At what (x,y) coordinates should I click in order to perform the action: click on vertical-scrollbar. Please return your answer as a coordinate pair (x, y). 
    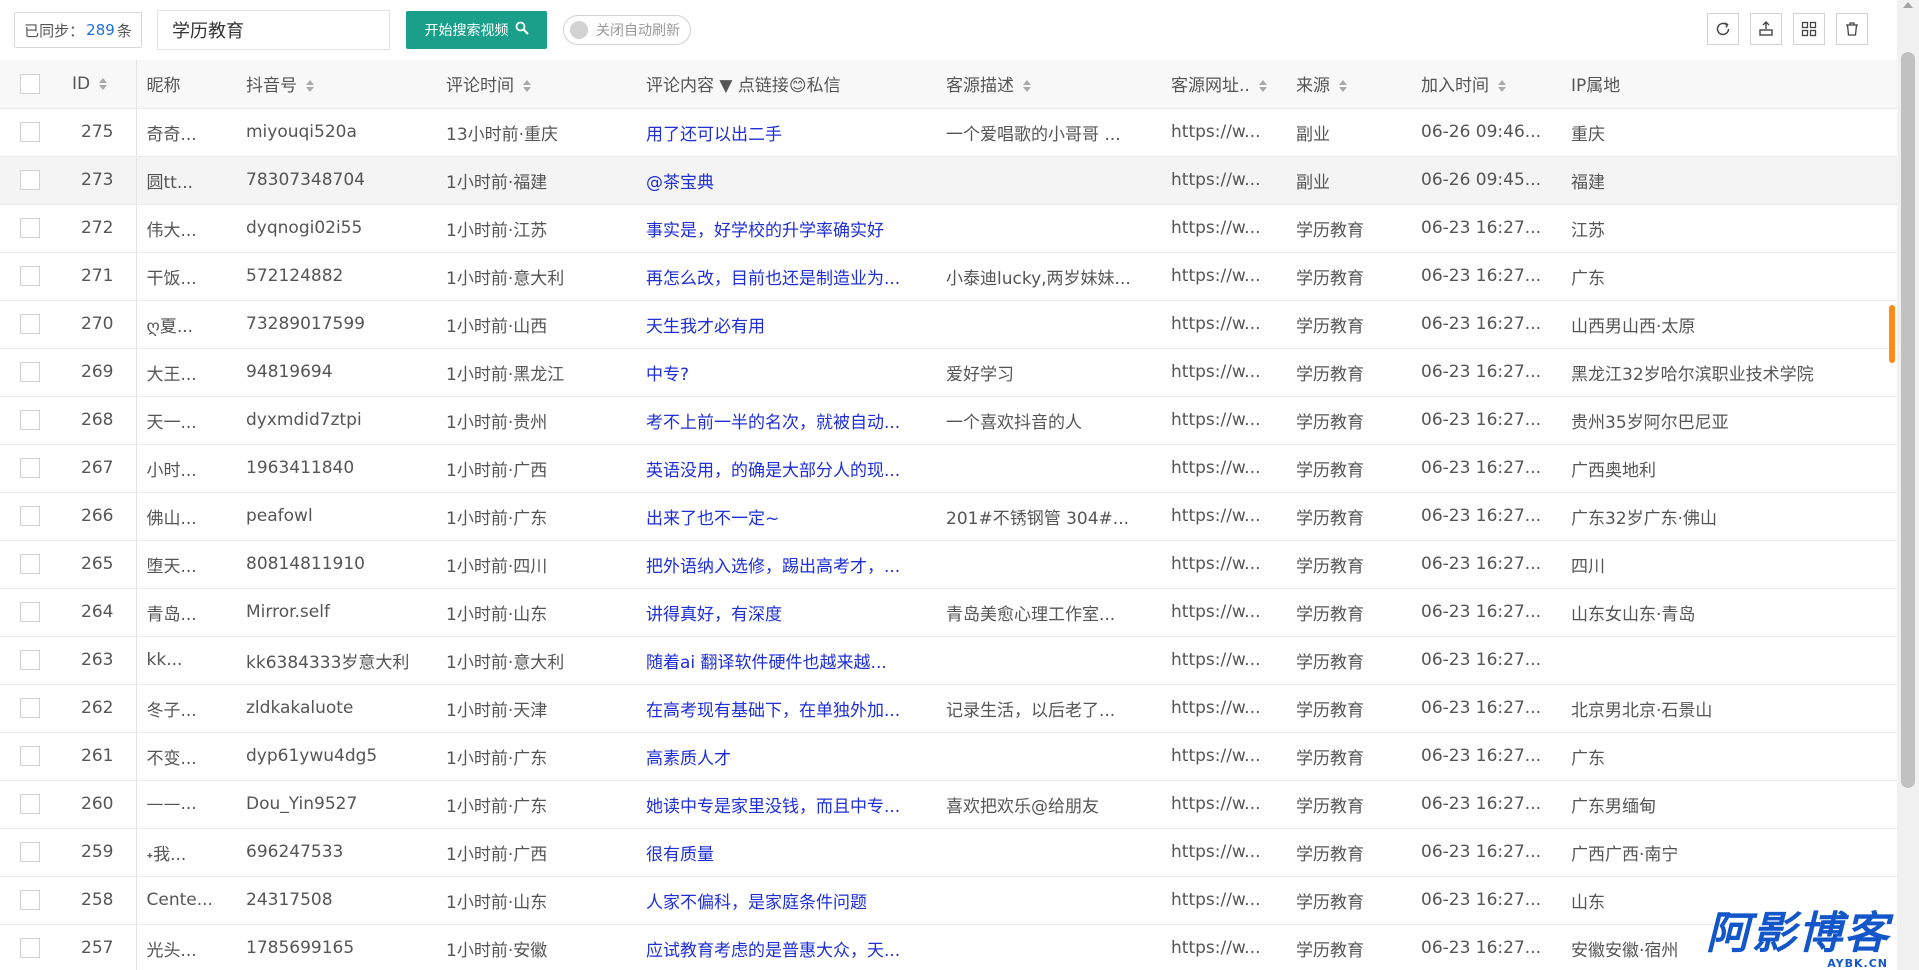
    Looking at the image, I should click on (1908, 485).